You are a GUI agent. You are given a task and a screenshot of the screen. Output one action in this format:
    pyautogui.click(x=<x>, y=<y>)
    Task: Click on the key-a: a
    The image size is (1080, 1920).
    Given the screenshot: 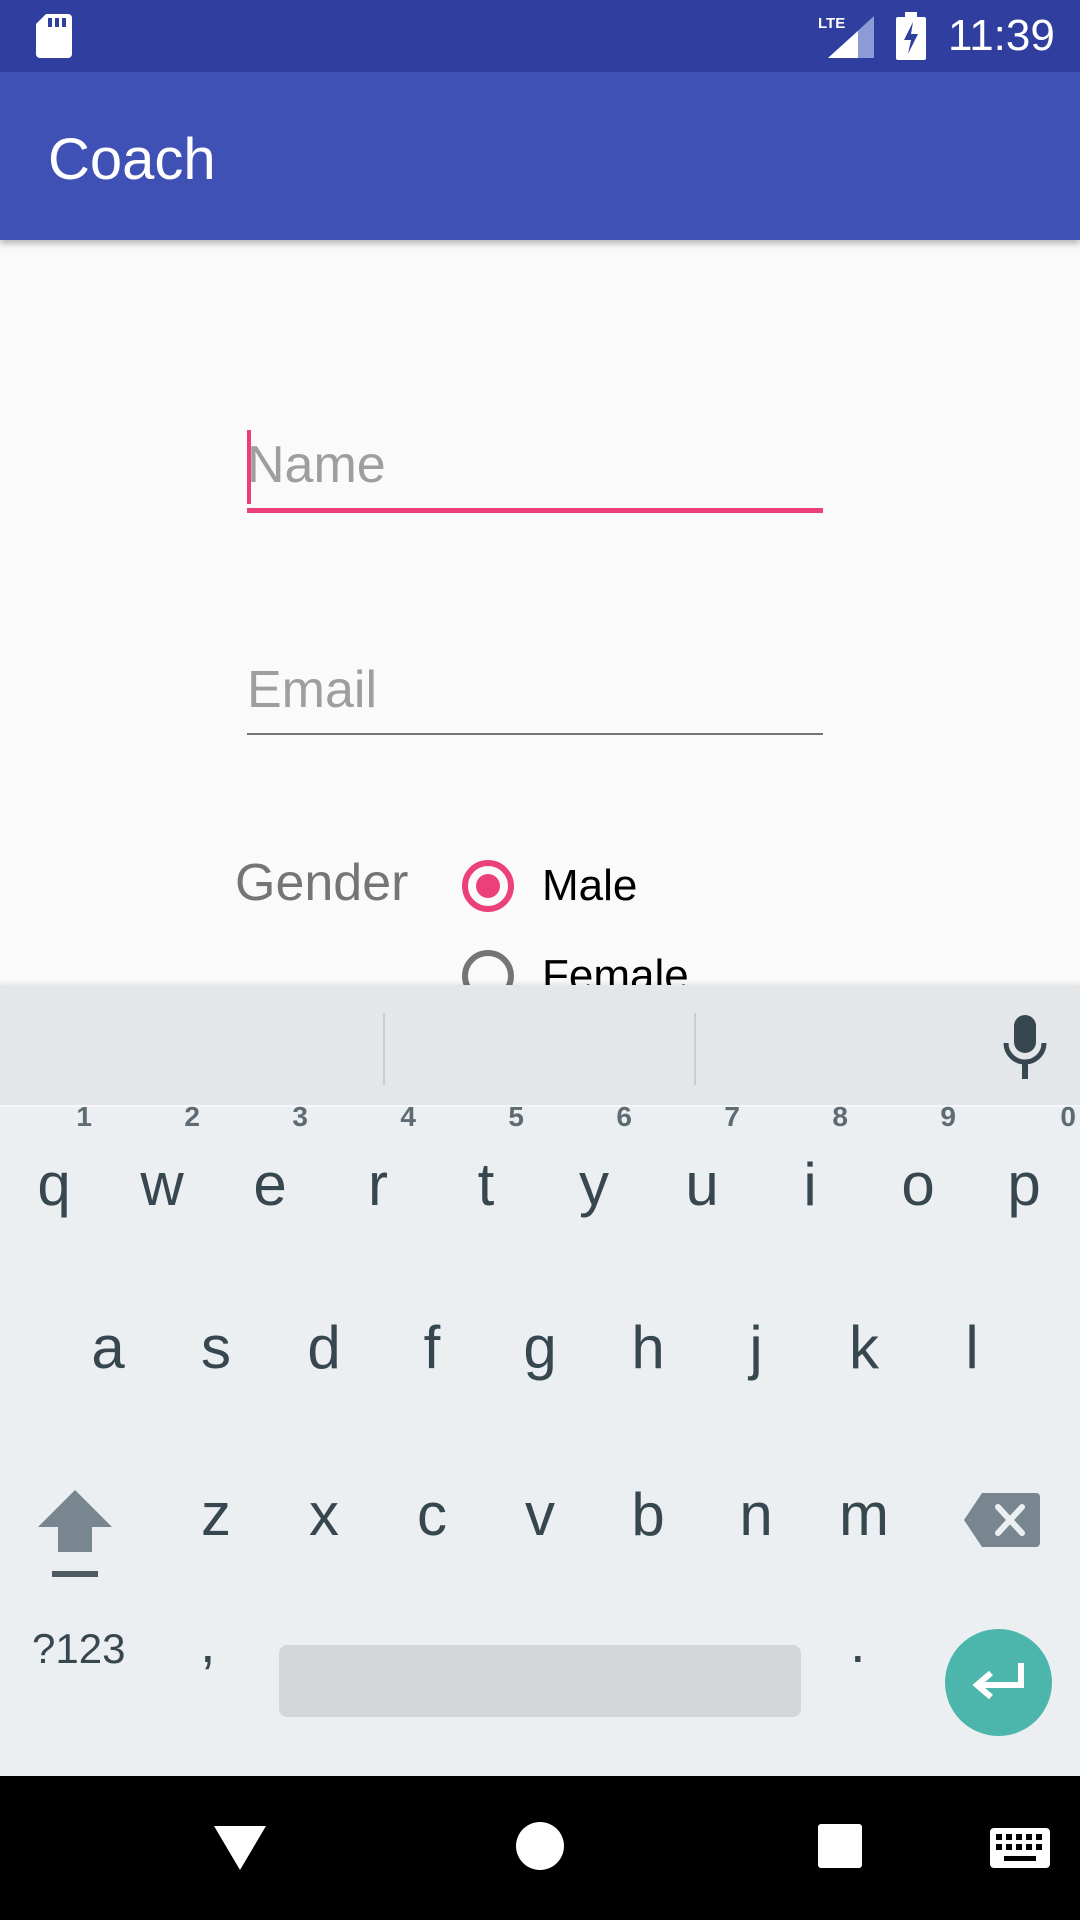 What is the action you would take?
    pyautogui.click(x=108, y=1348)
    